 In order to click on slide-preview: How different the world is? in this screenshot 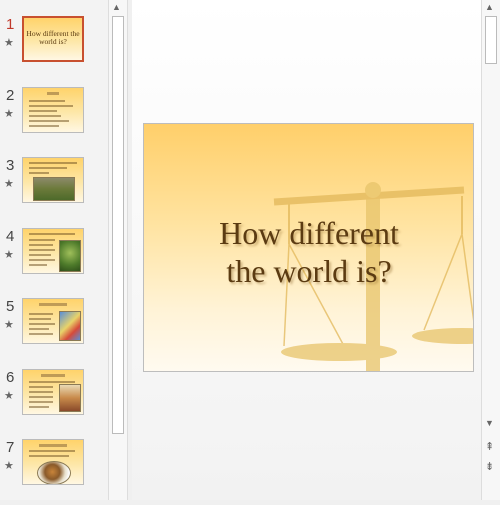, I will do `click(53, 39)`.